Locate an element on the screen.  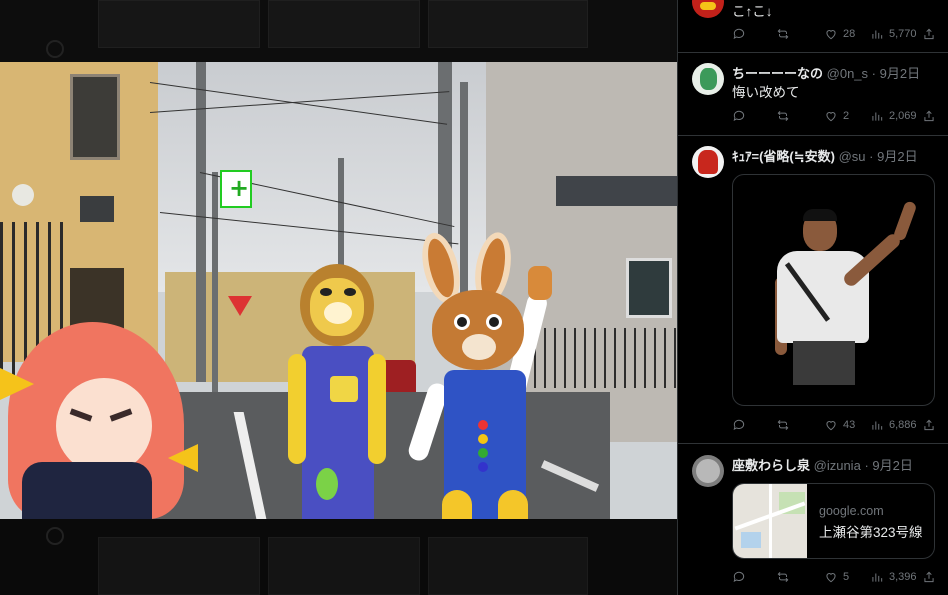
tweet-actions: 2 2,069 is located at coordinates (838, 116).